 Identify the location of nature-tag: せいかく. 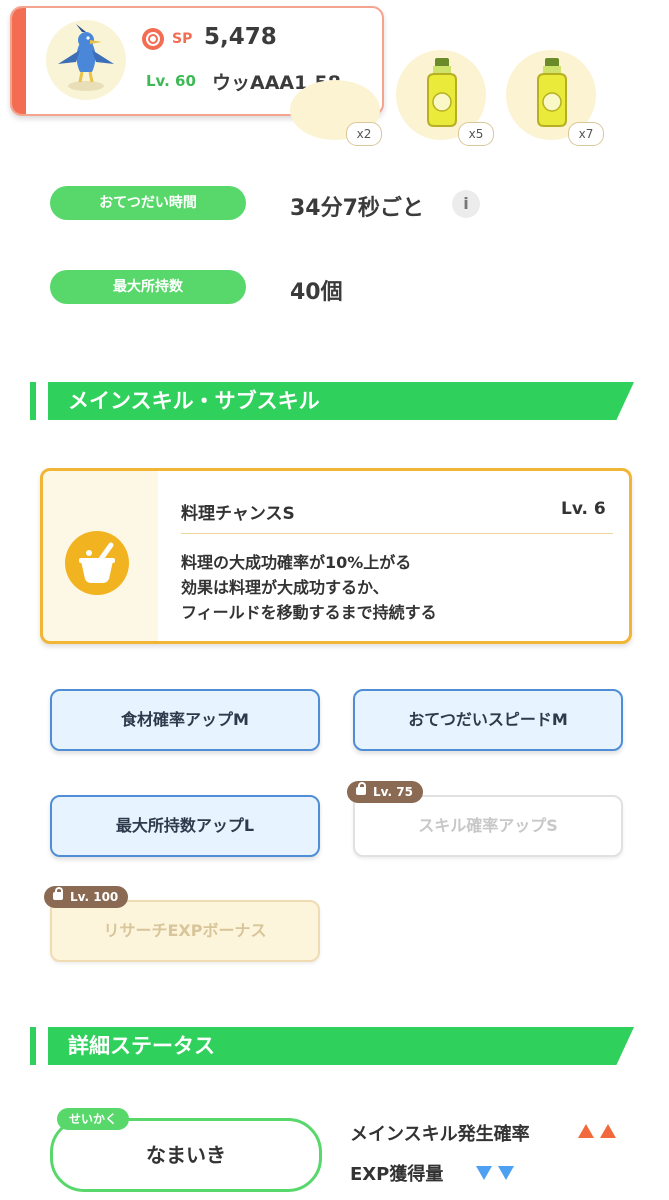
(93, 1119).